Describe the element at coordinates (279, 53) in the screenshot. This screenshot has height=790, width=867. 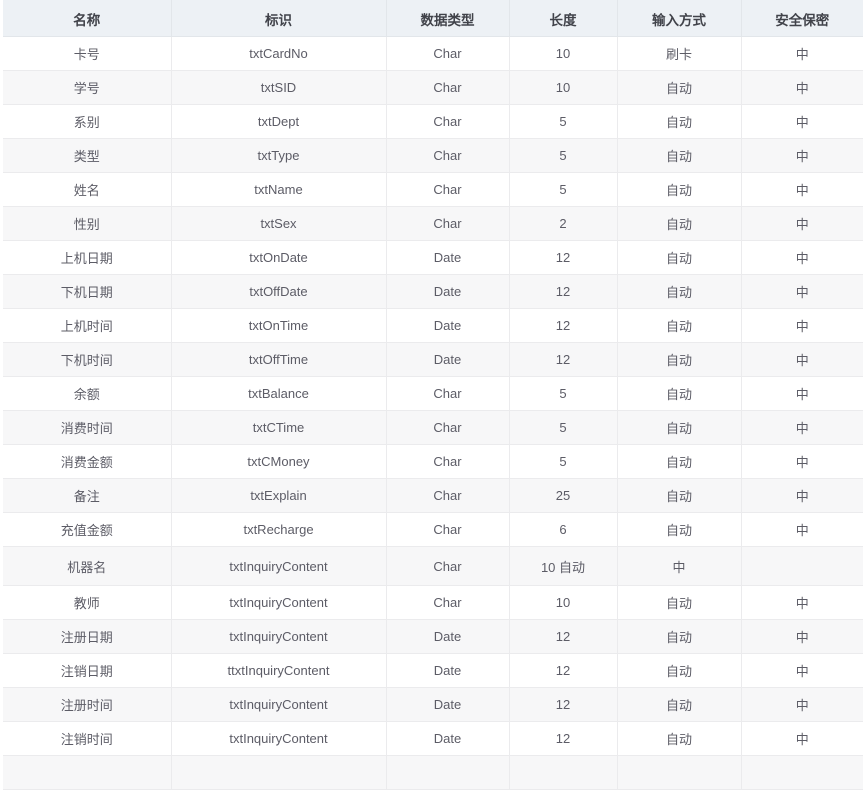
I see `cell-identifier: txtCardNo` at that location.